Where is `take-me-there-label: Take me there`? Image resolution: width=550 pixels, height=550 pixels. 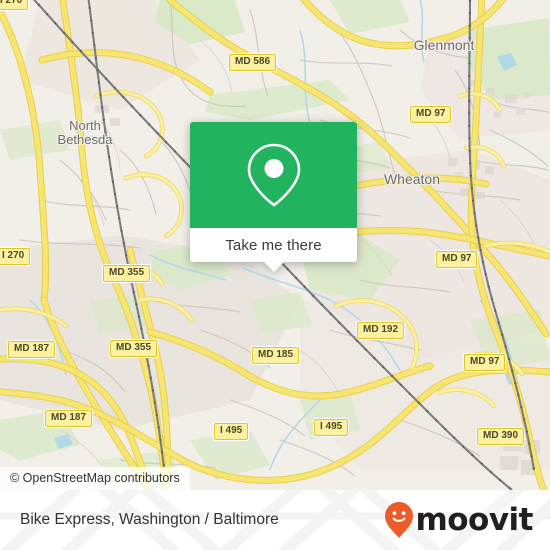 take-me-there-label: Take me there is located at coordinates (273, 245).